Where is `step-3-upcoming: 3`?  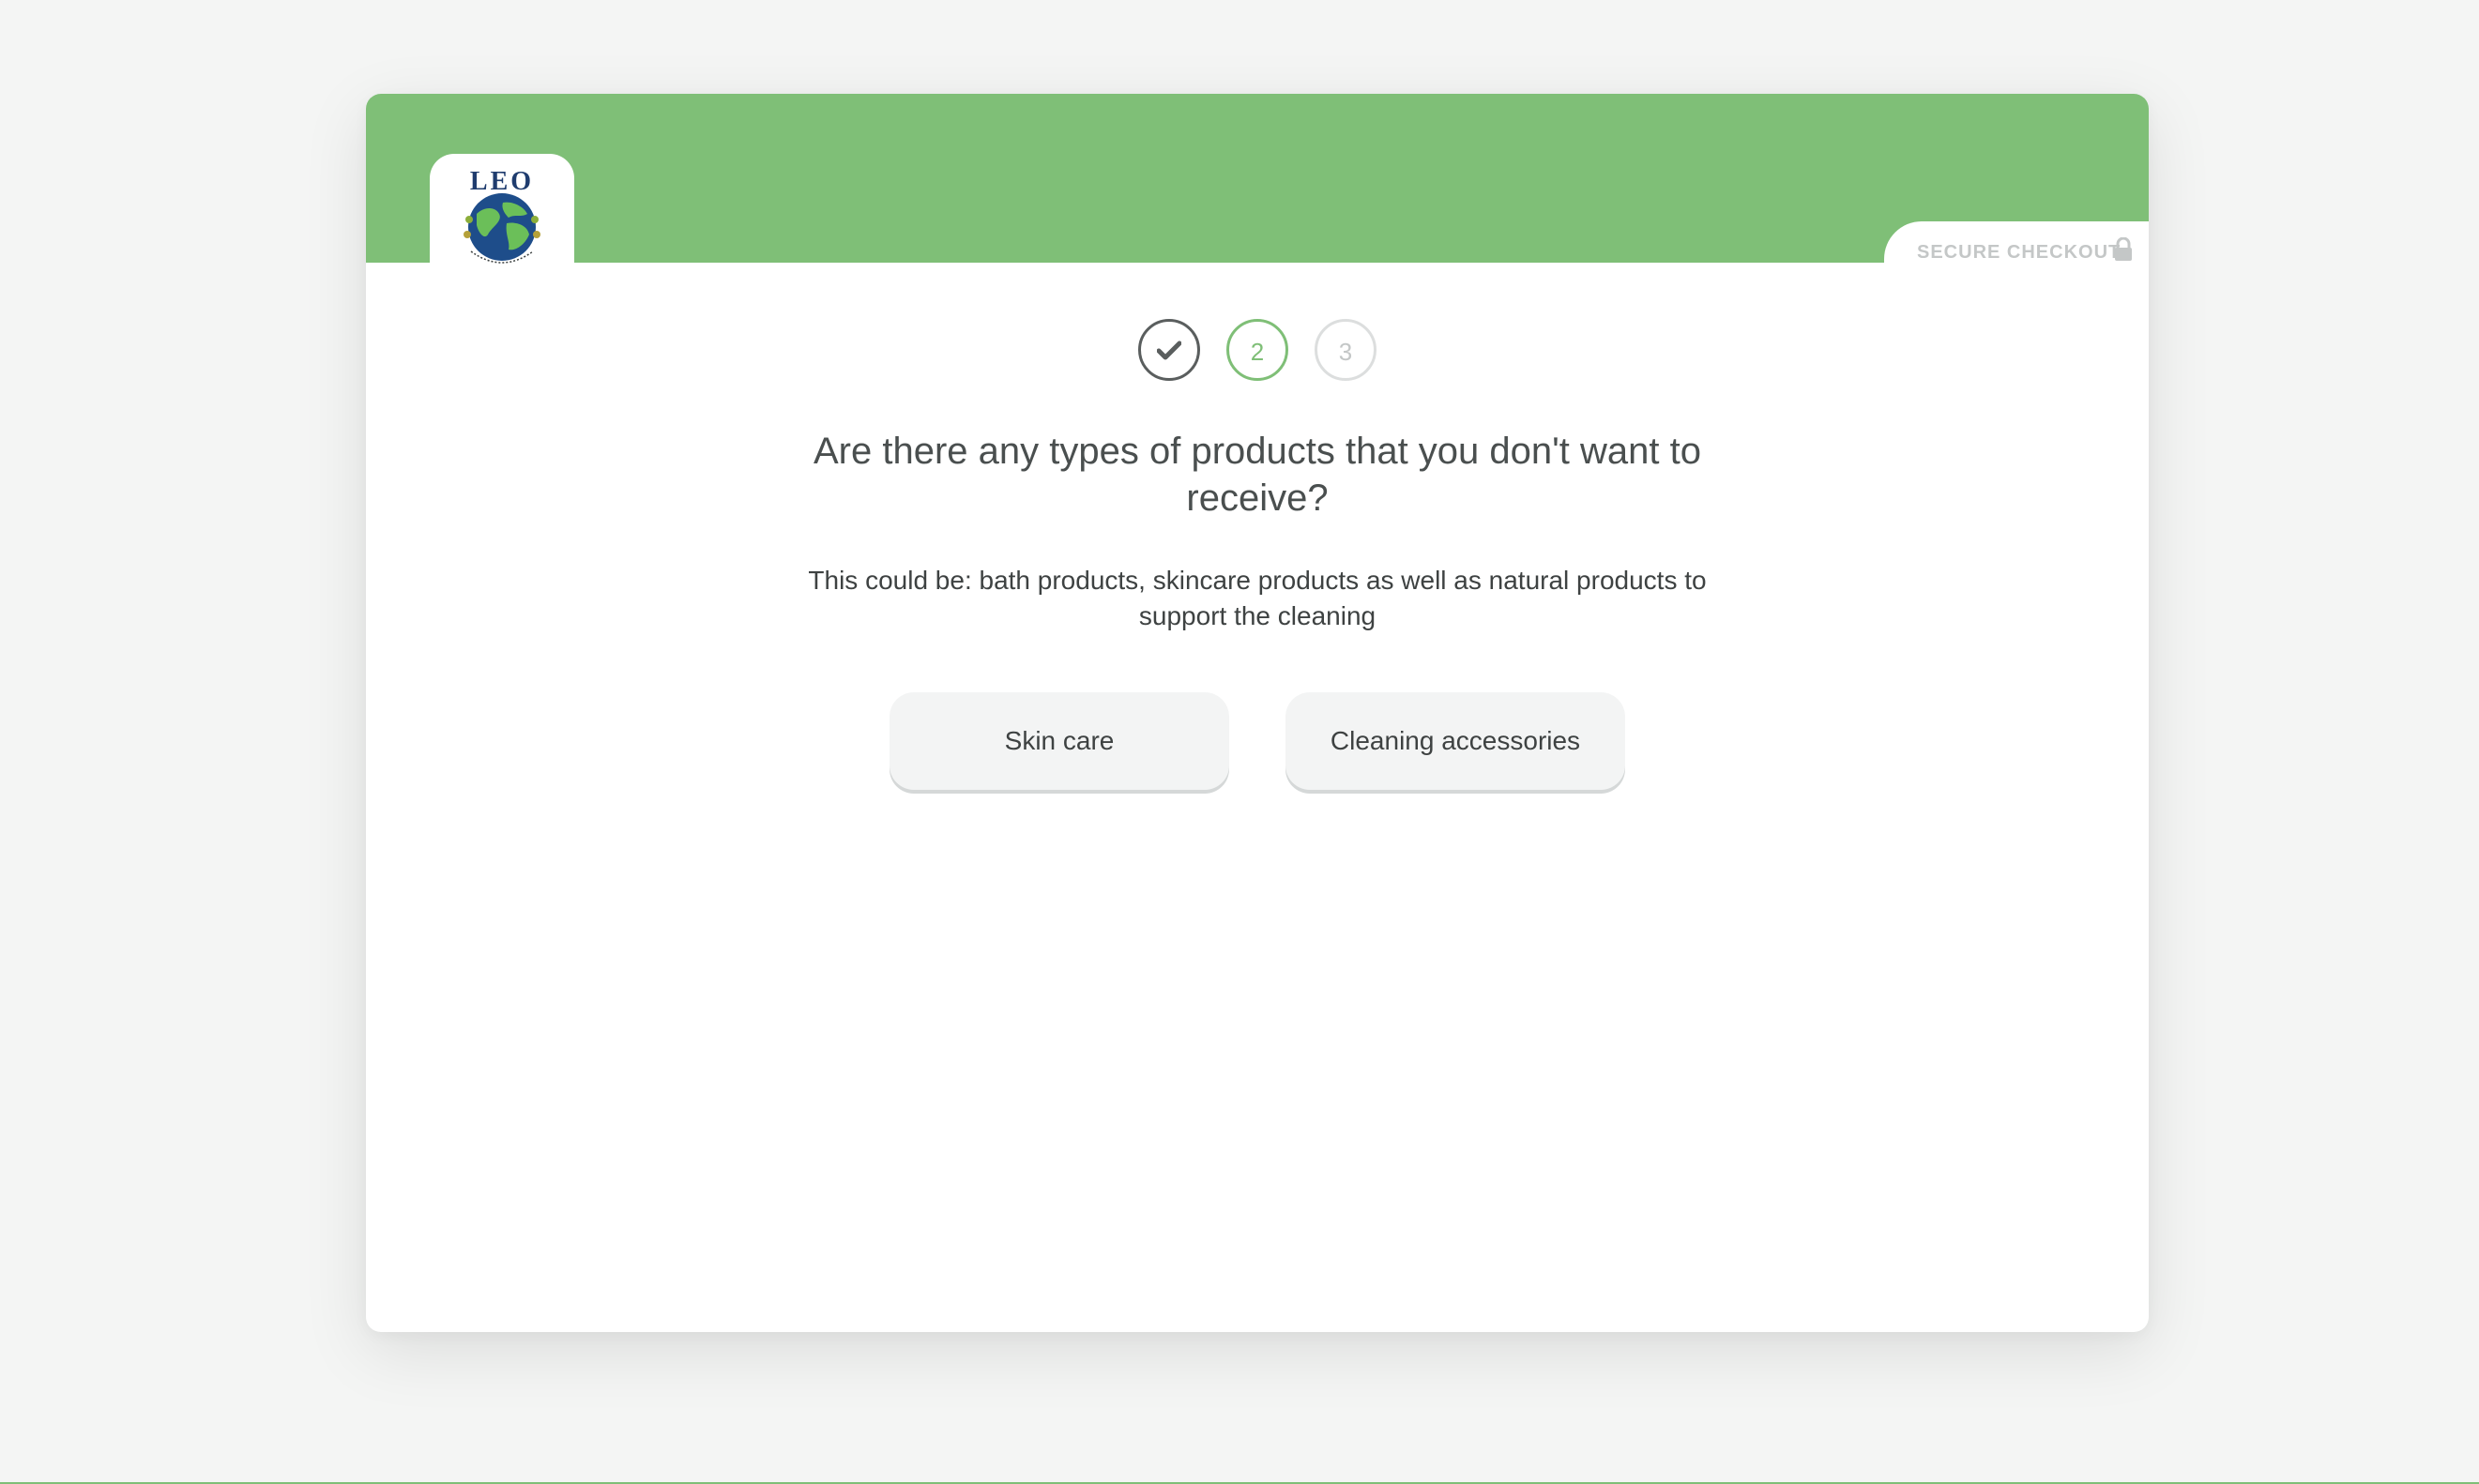 step-3-upcoming: 3 is located at coordinates (1345, 350).